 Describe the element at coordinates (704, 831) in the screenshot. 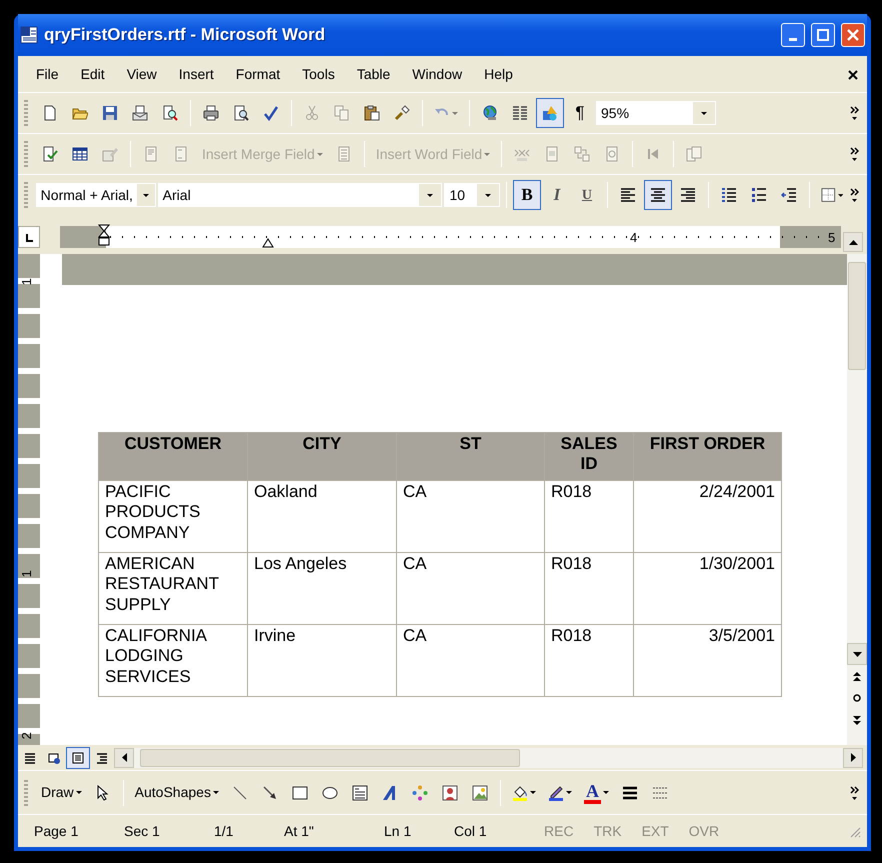

I see `status-text: OVR` at that location.